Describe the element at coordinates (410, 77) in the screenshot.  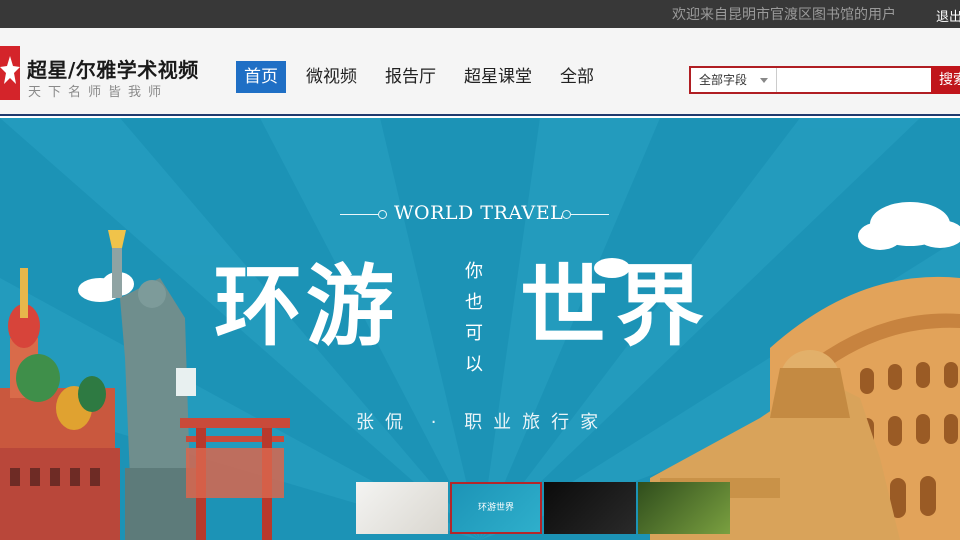
I see `nav-item-lecture-hall: 报告厅` at that location.